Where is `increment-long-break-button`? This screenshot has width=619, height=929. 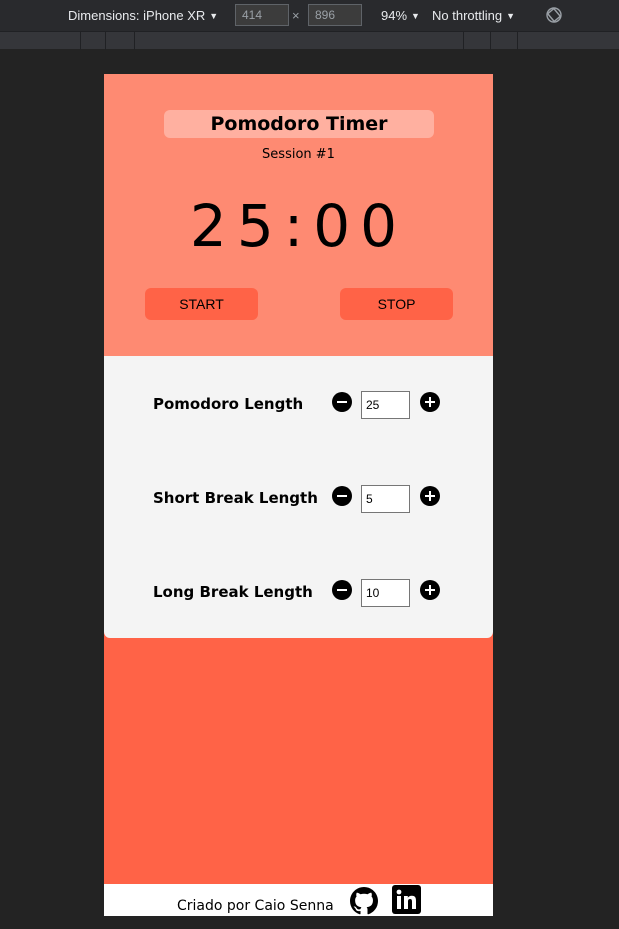
increment-long-break-button is located at coordinates (430, 590).